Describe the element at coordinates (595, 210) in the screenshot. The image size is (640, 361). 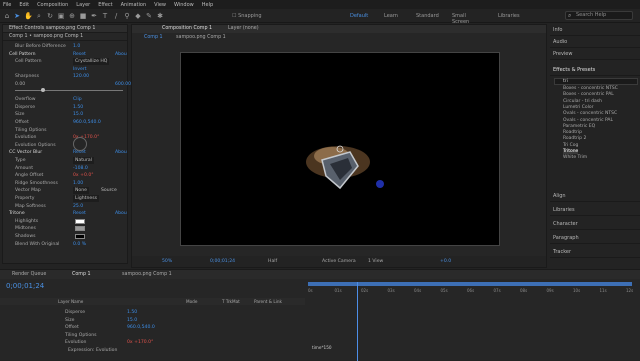
I see `libraries-panel: Libraries` at that location.